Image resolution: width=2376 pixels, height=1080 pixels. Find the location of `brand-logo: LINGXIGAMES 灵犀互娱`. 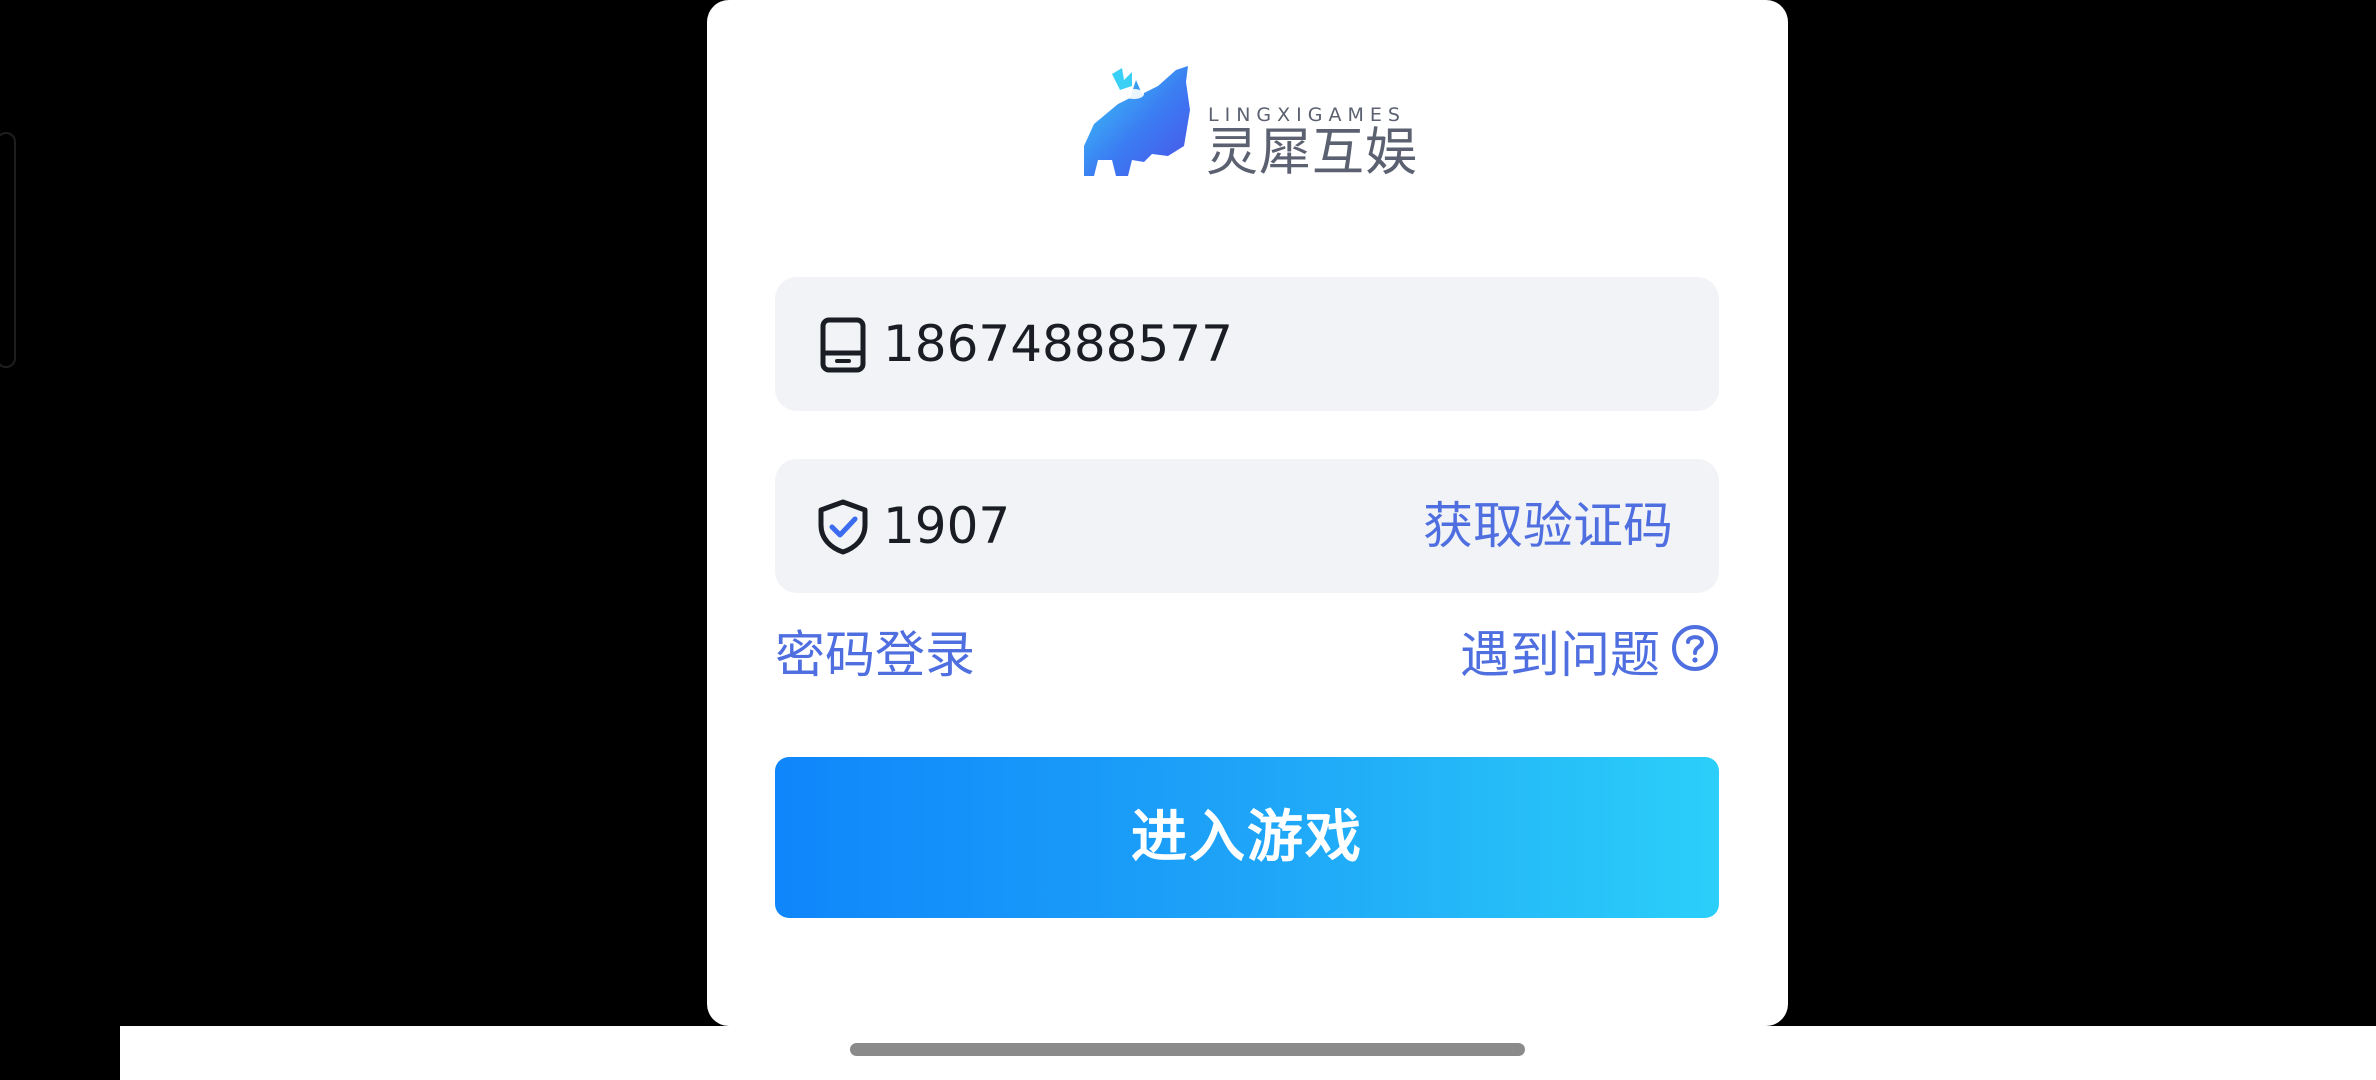

brand-logo: LINGXIGAMES 灵犀互娱 is located at coordinates (1262, 123).